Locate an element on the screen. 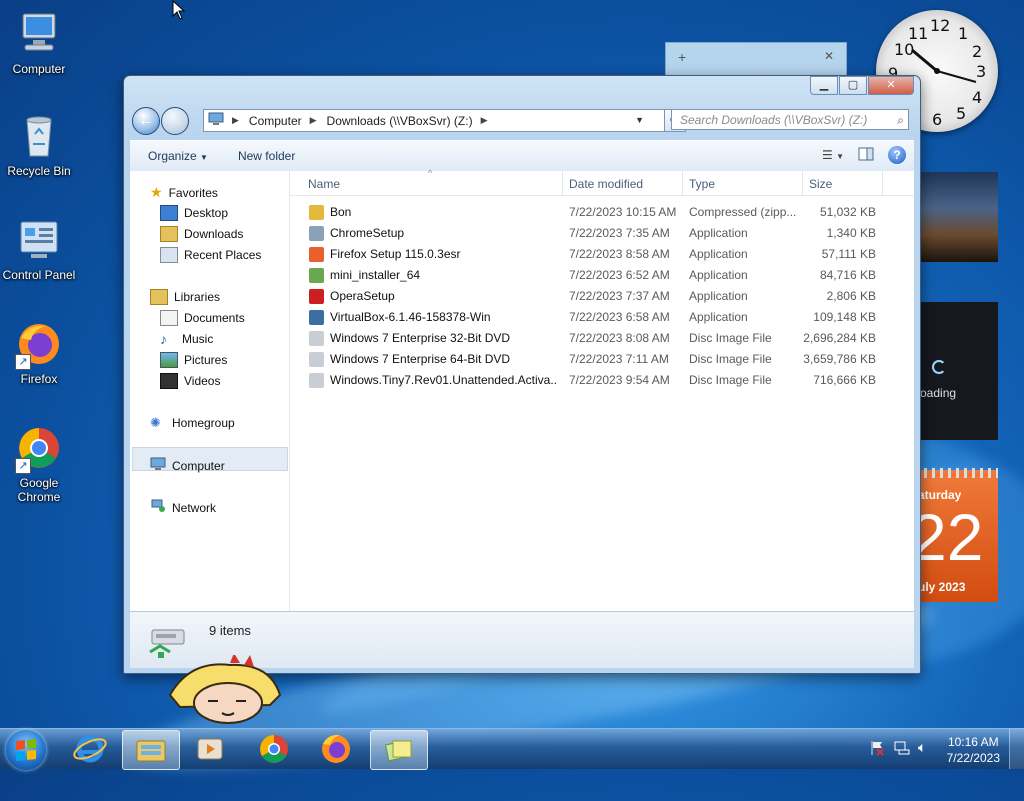 This screenshot has height=801, width=1024. nav-label: Music is located at coordinates (198, 339).